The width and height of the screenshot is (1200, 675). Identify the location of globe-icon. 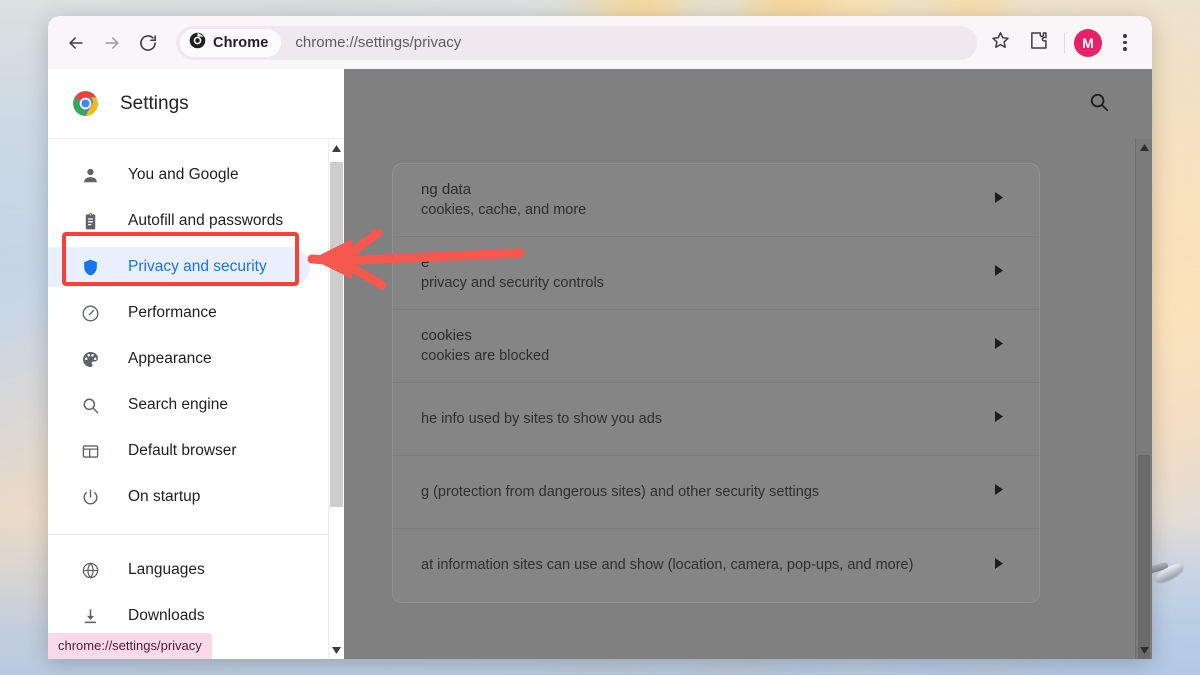
(90, 570).